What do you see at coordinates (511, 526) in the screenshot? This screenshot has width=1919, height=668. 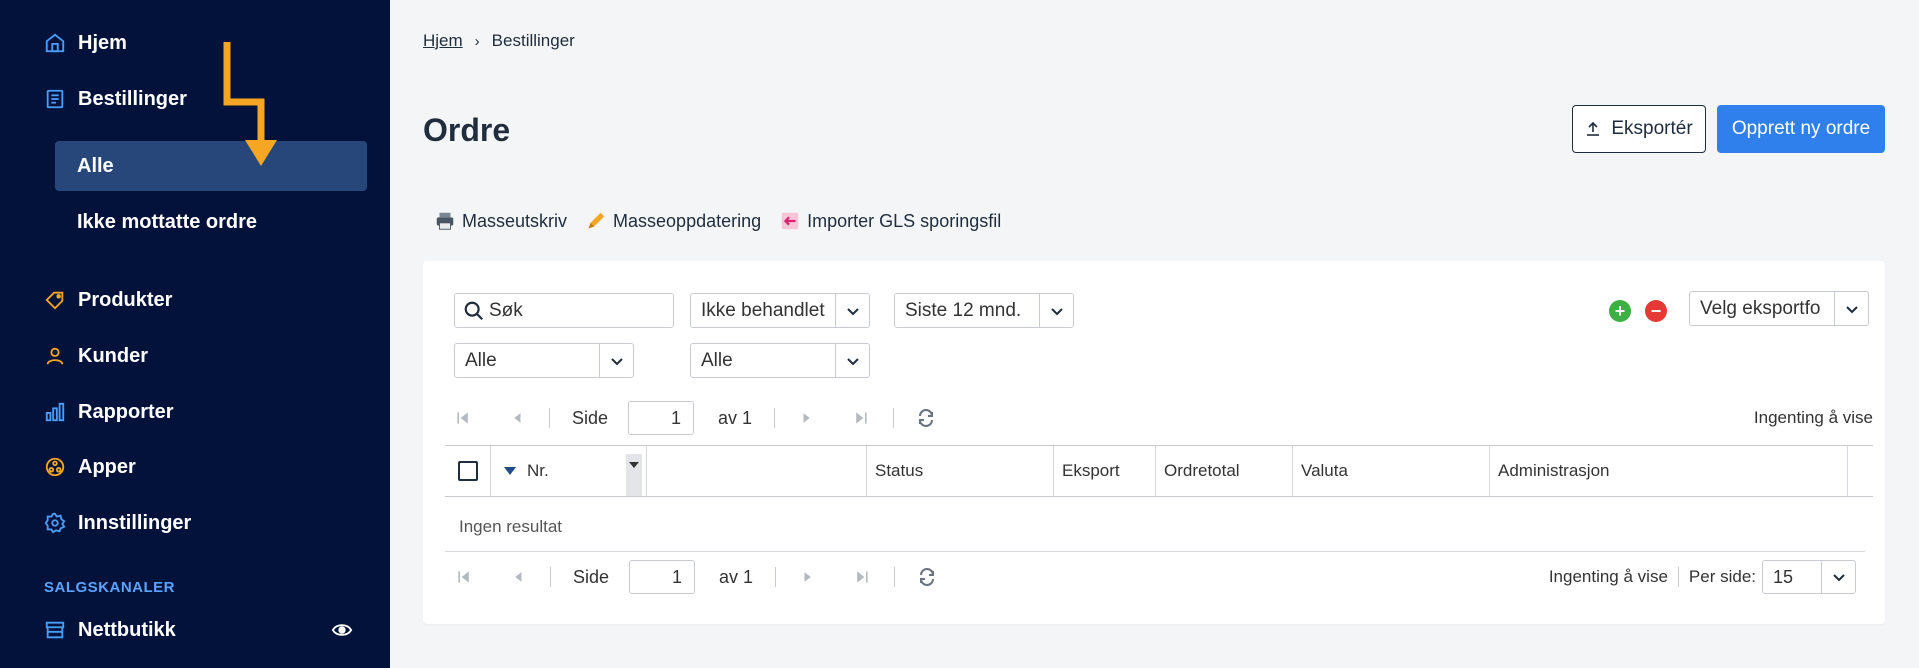 I see `grid-empty-text: Ingen resultat` at bounding box center [511, 526].